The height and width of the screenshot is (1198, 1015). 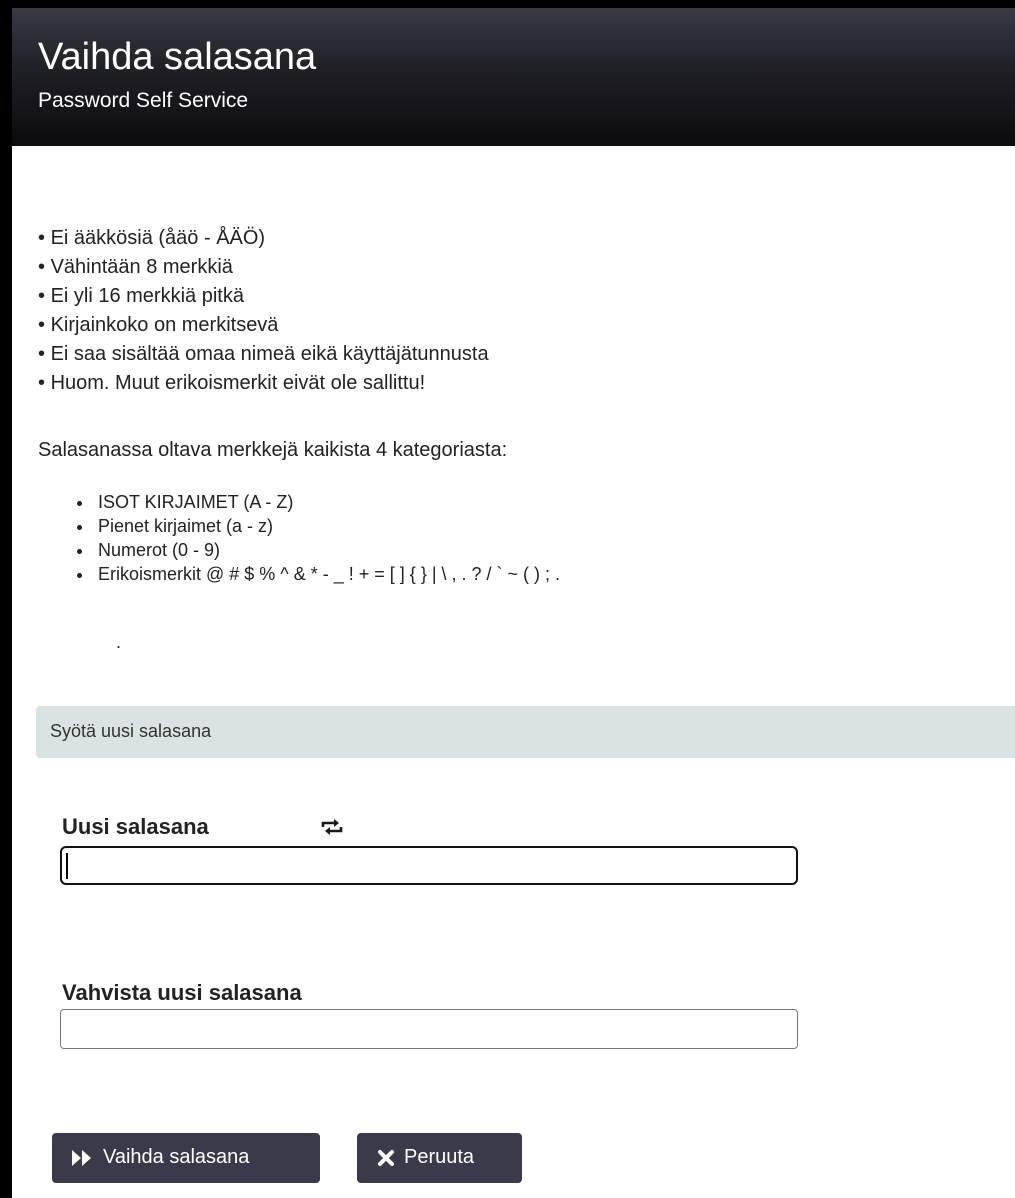 I want to click on close-icon, so click(x=386, y=1161).